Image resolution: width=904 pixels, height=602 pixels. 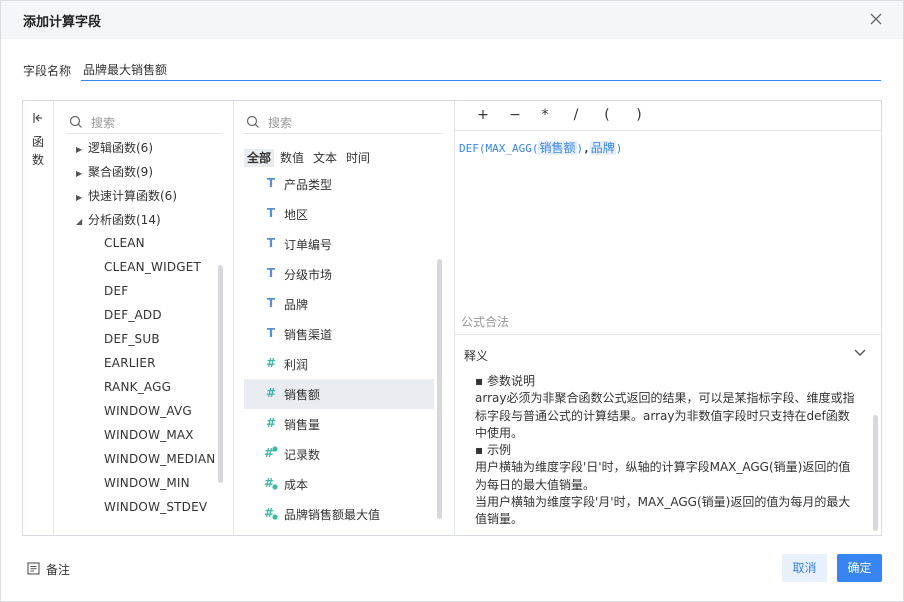 I want to click on tab-time: 时间, so click(x=358, y=158).